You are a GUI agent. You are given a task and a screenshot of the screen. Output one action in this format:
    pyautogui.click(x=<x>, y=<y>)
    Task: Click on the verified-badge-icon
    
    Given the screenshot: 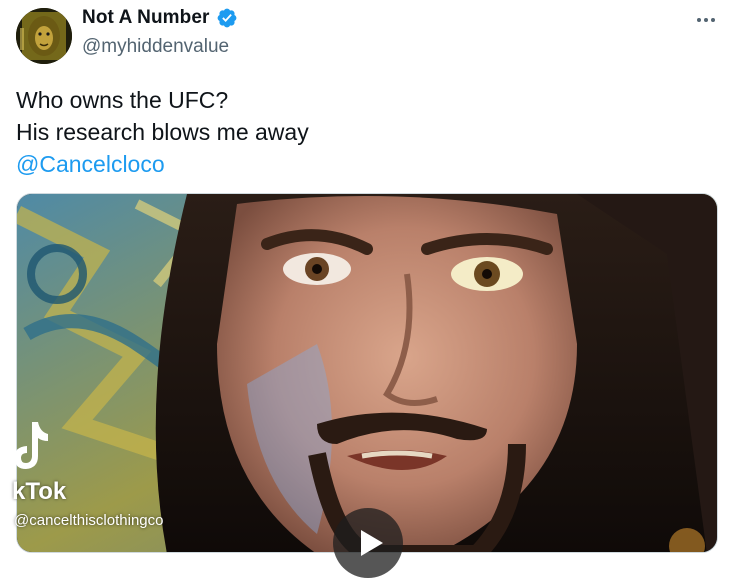 What is the action you would take?
    pyautogui.click(x=227, y=18)
    